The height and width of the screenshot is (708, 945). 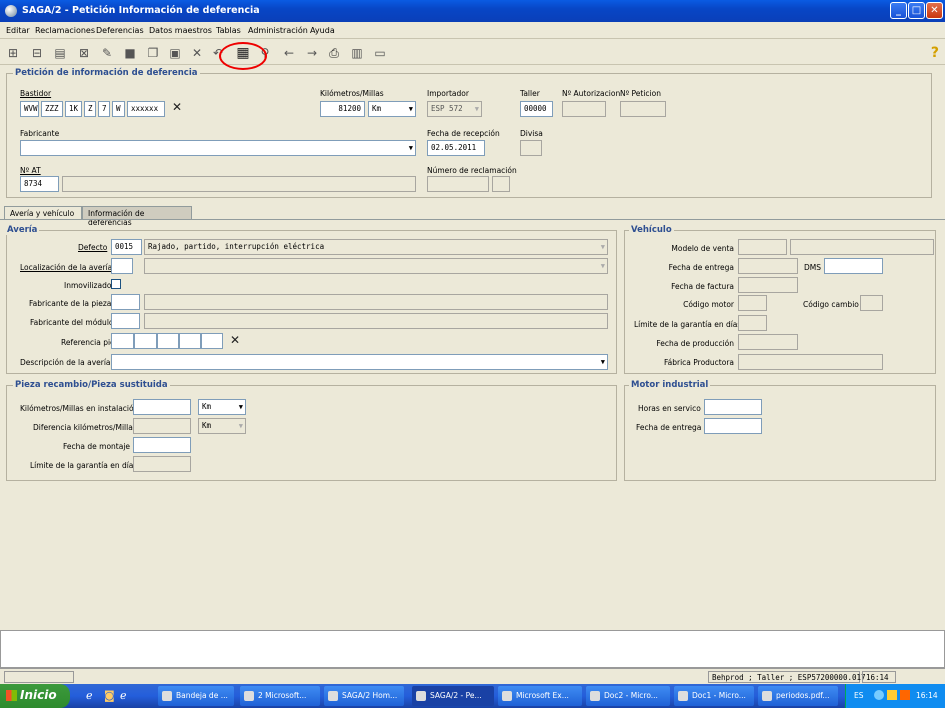 I want to click on taller-input: 00000, so click(x=536, y=109).